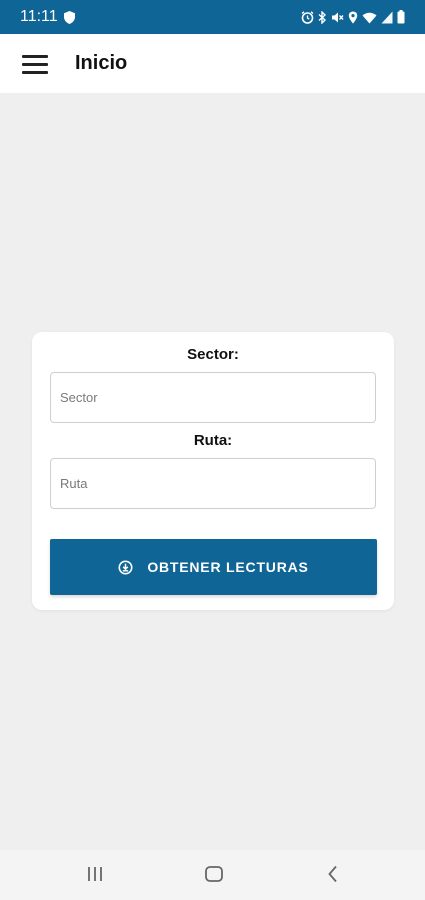  Describe the element at coordinates (95, 876) in the screenshot. I see `recents-icon` at that location.